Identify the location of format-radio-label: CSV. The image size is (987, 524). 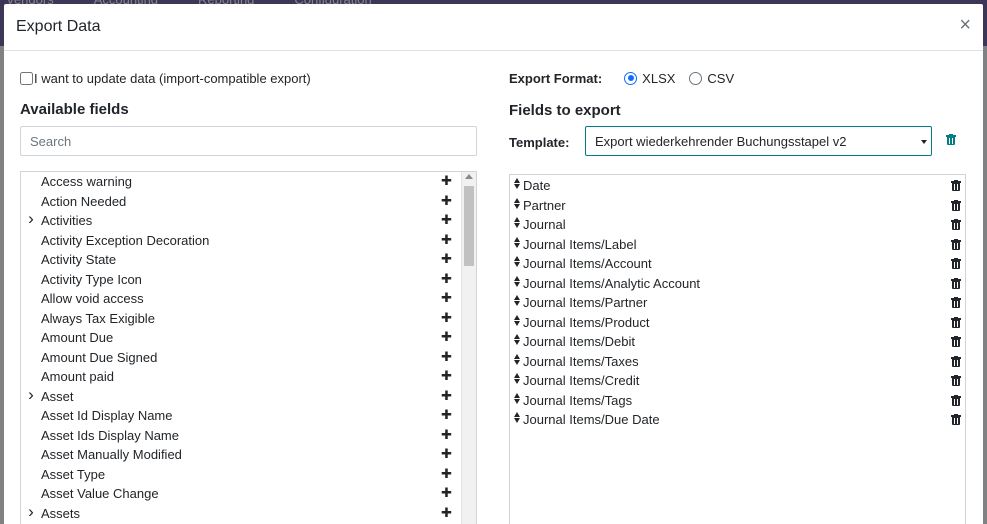
(721, 78).